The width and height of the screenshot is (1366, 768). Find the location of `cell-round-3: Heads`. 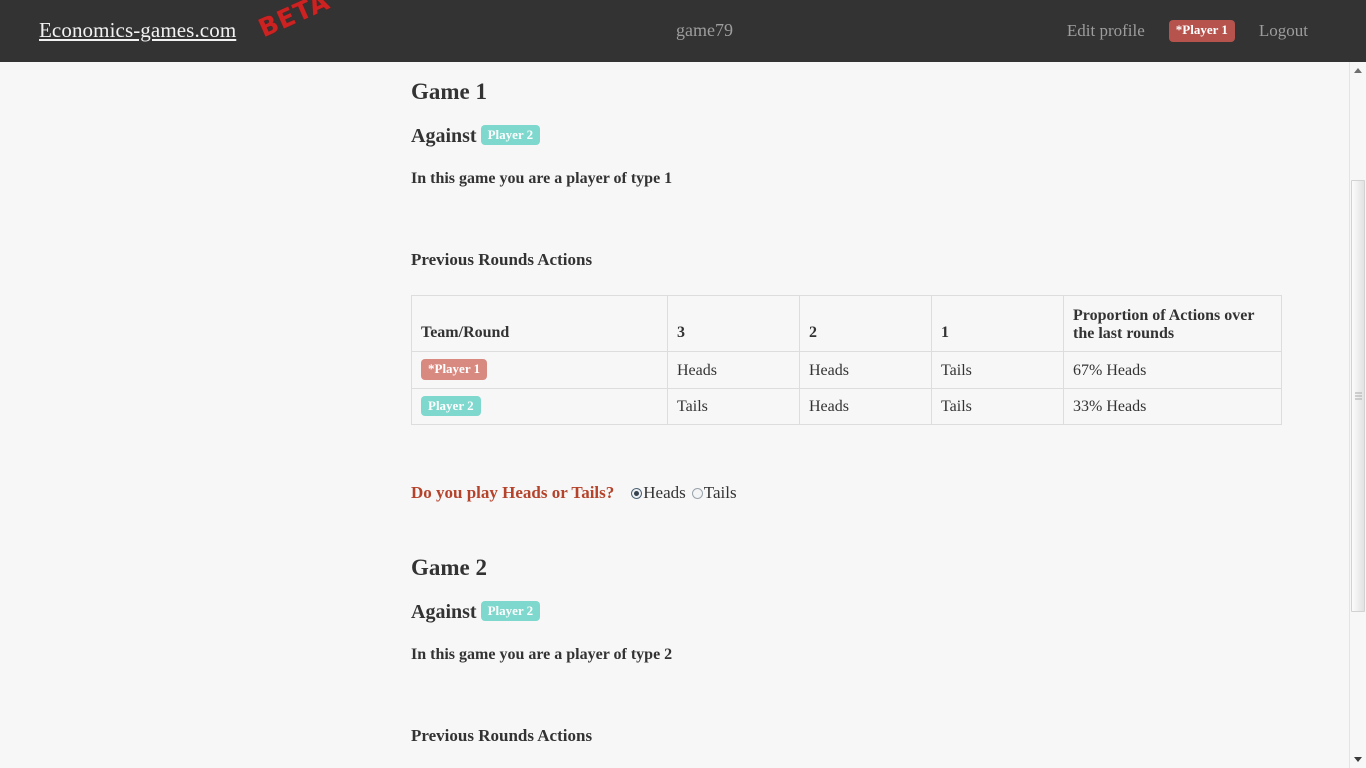

cell-round-3: Heads is located at coordinates (733, 370).